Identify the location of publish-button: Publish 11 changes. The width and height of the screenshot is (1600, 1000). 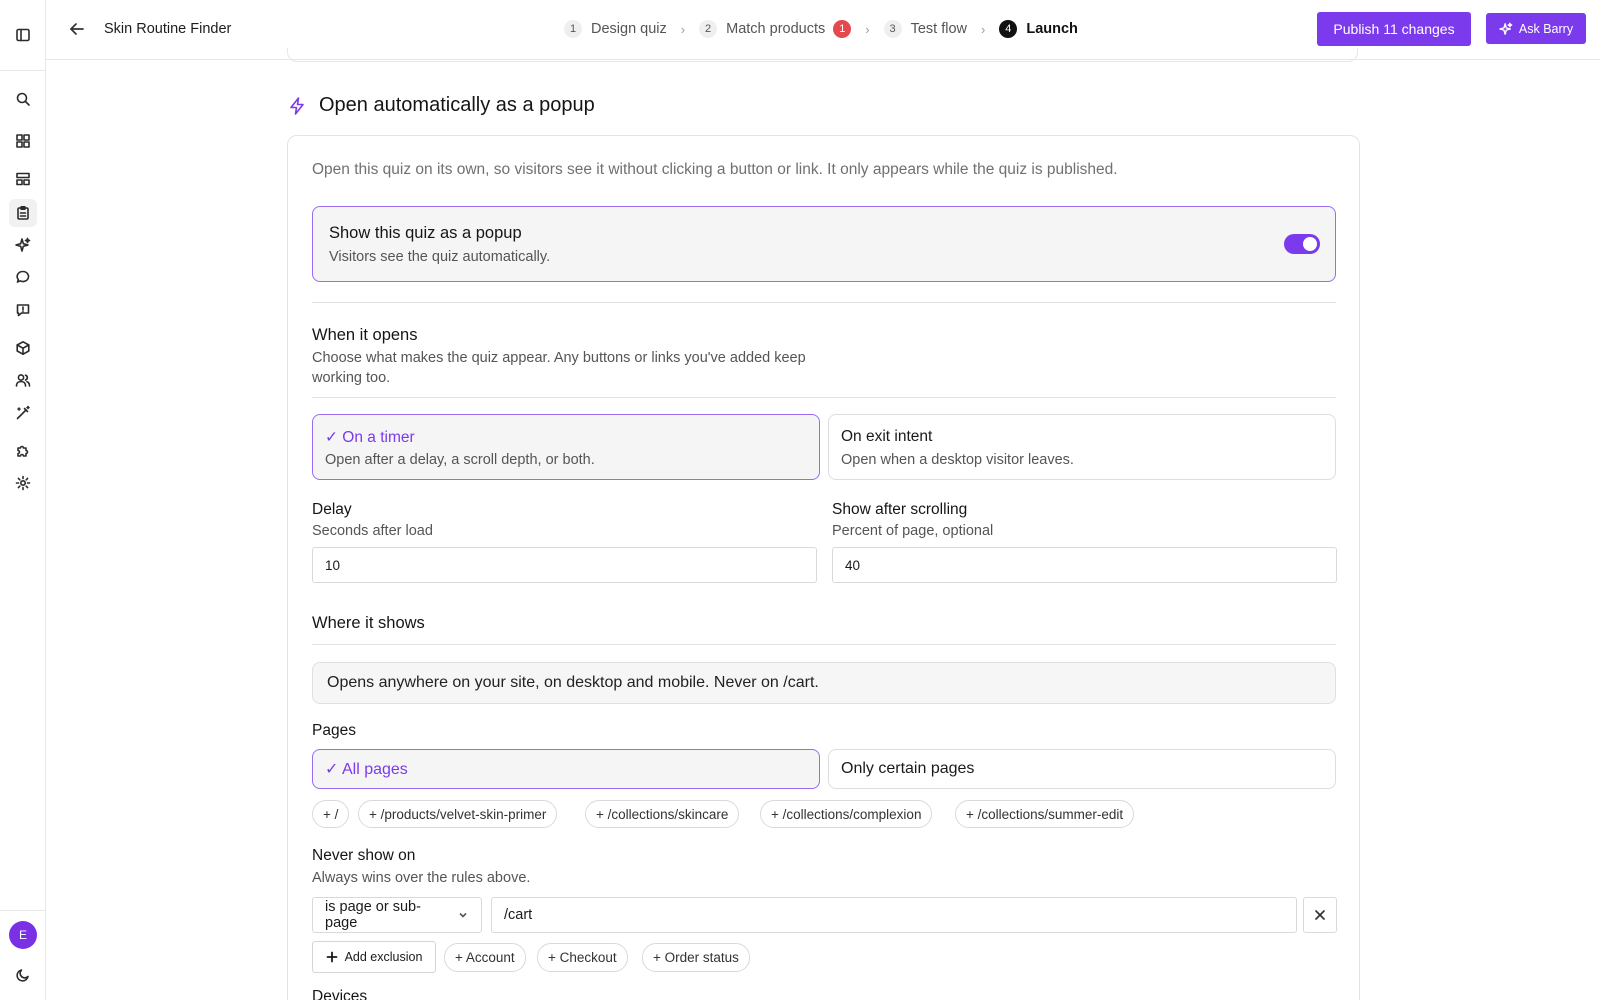
(1394, 29).